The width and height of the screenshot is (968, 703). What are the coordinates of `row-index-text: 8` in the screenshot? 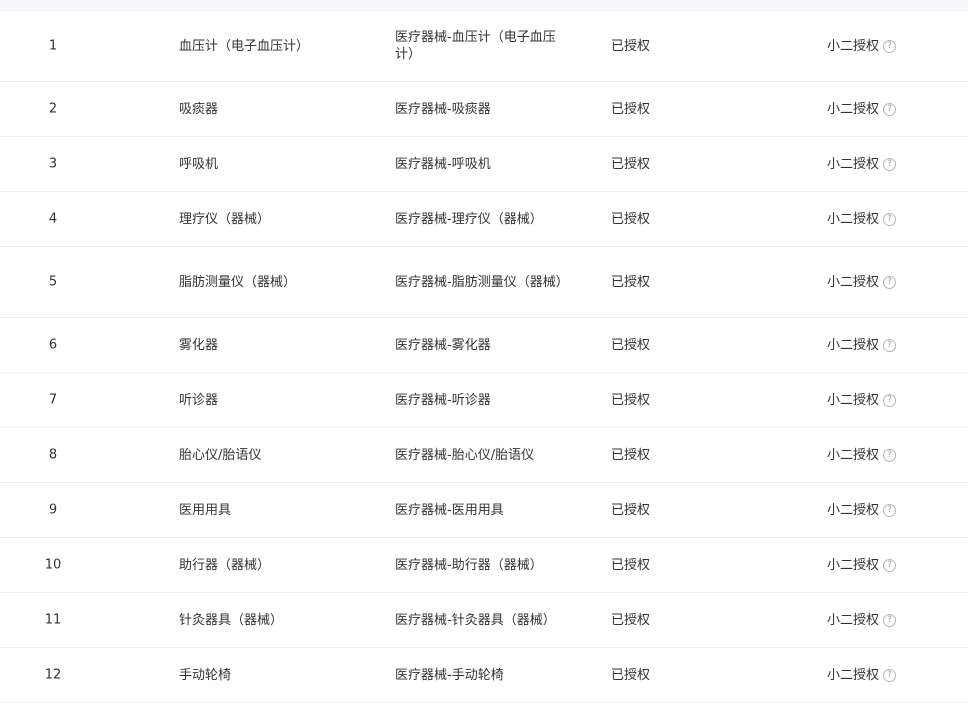 It's located at (53, 455).